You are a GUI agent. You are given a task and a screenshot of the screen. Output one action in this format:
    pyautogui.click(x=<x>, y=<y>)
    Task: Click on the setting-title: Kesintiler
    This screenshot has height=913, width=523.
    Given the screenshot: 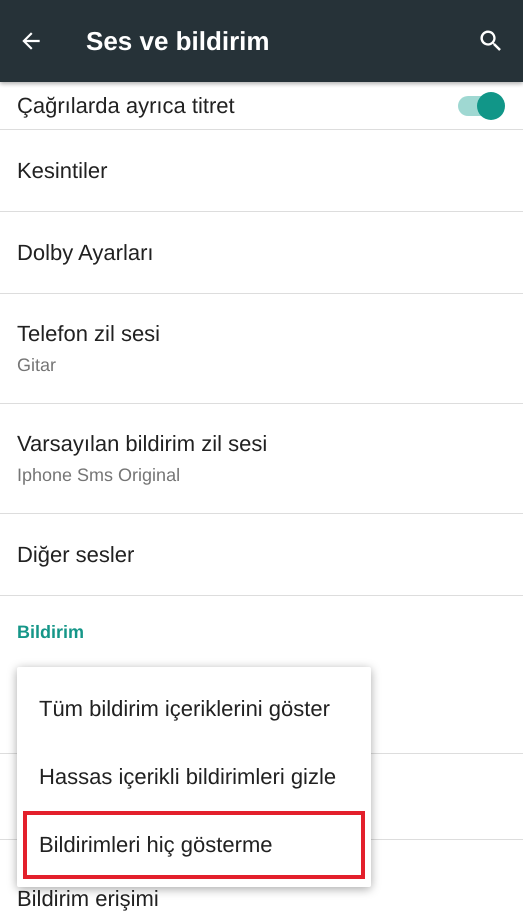 What is the action you would take?
    pyautogui.click(x=261, y=171)
    